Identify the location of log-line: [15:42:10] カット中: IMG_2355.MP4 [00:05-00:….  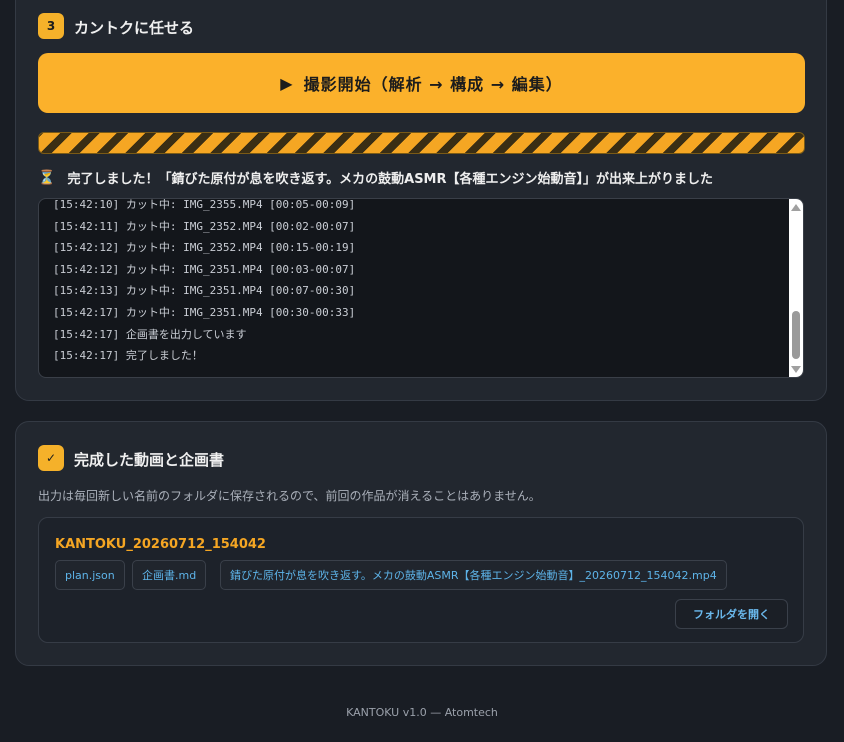
(204, 204).